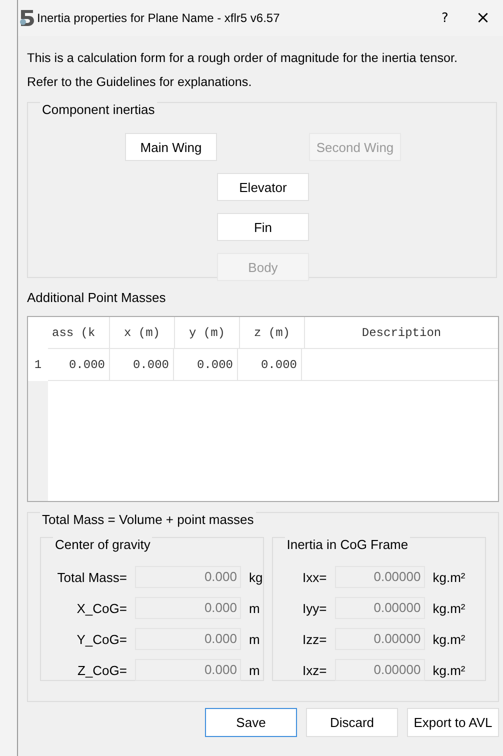  Describe the element at coordinates (347, 544) in the screenshot. I see `group-title: Inertia in CoG Frame` at that location.